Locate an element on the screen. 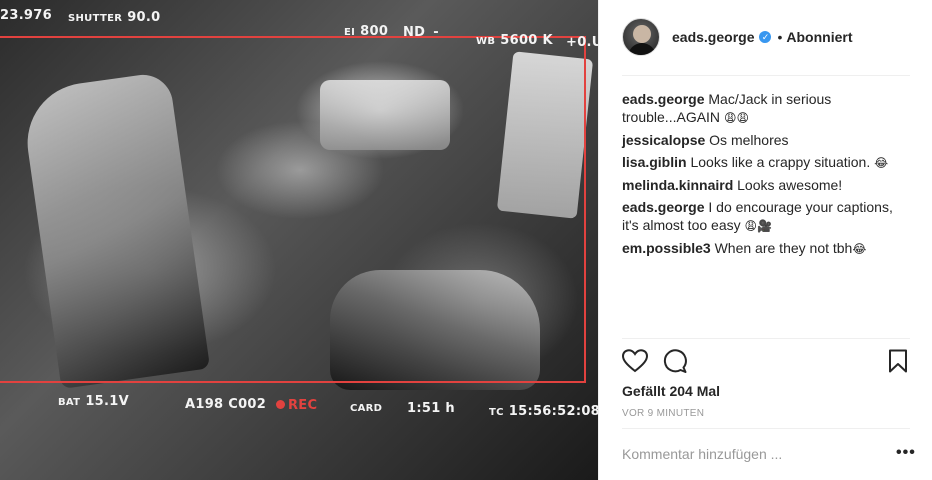 The image size is (932, 480). comment-icon is located at coordinates (675, 363).